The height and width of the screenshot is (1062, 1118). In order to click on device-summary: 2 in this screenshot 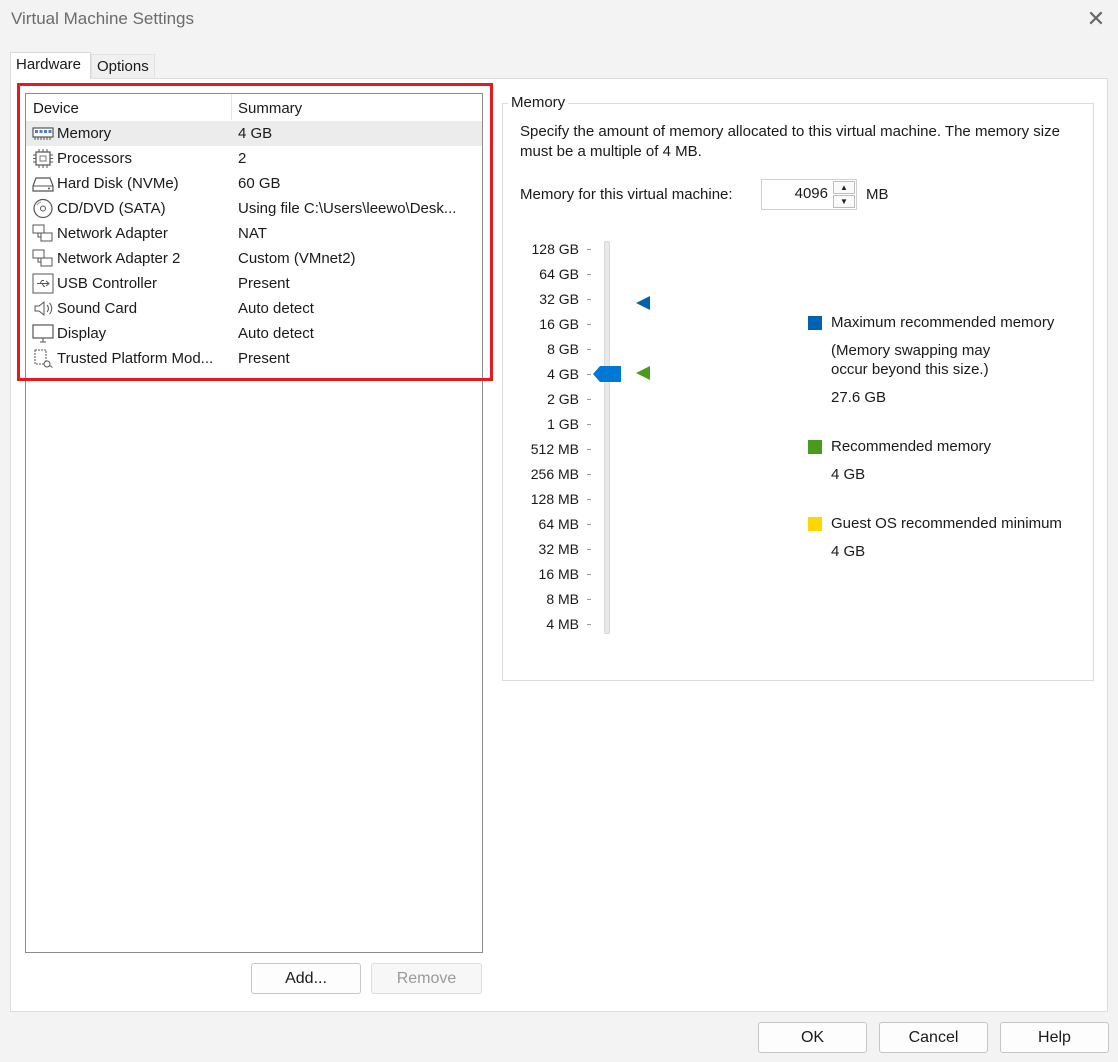, I will do `click(242, 158)`.